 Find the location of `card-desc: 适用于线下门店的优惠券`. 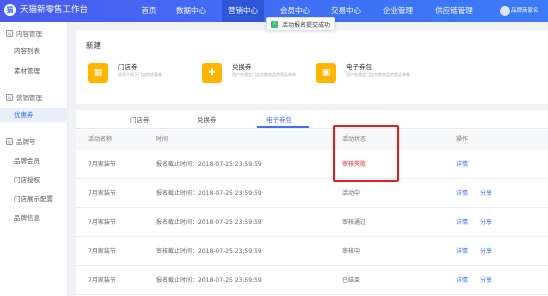

card-desc: 适用于线下门店的优惠券 is located at coordinates (140, 74).